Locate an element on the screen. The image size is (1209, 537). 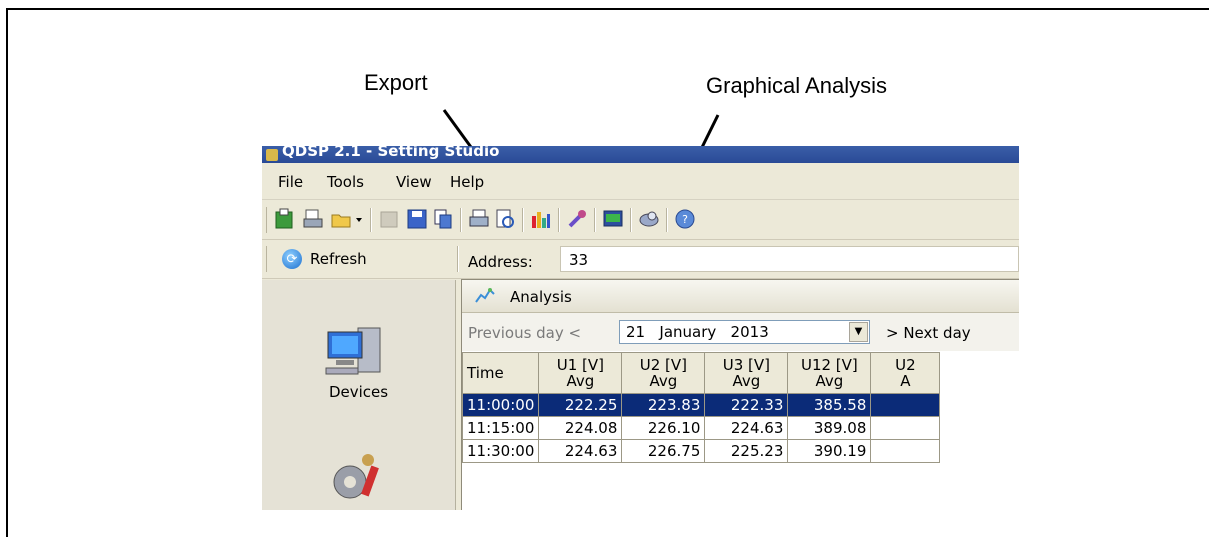
analysis-header: Analysis is located at coordinates (740, 296).